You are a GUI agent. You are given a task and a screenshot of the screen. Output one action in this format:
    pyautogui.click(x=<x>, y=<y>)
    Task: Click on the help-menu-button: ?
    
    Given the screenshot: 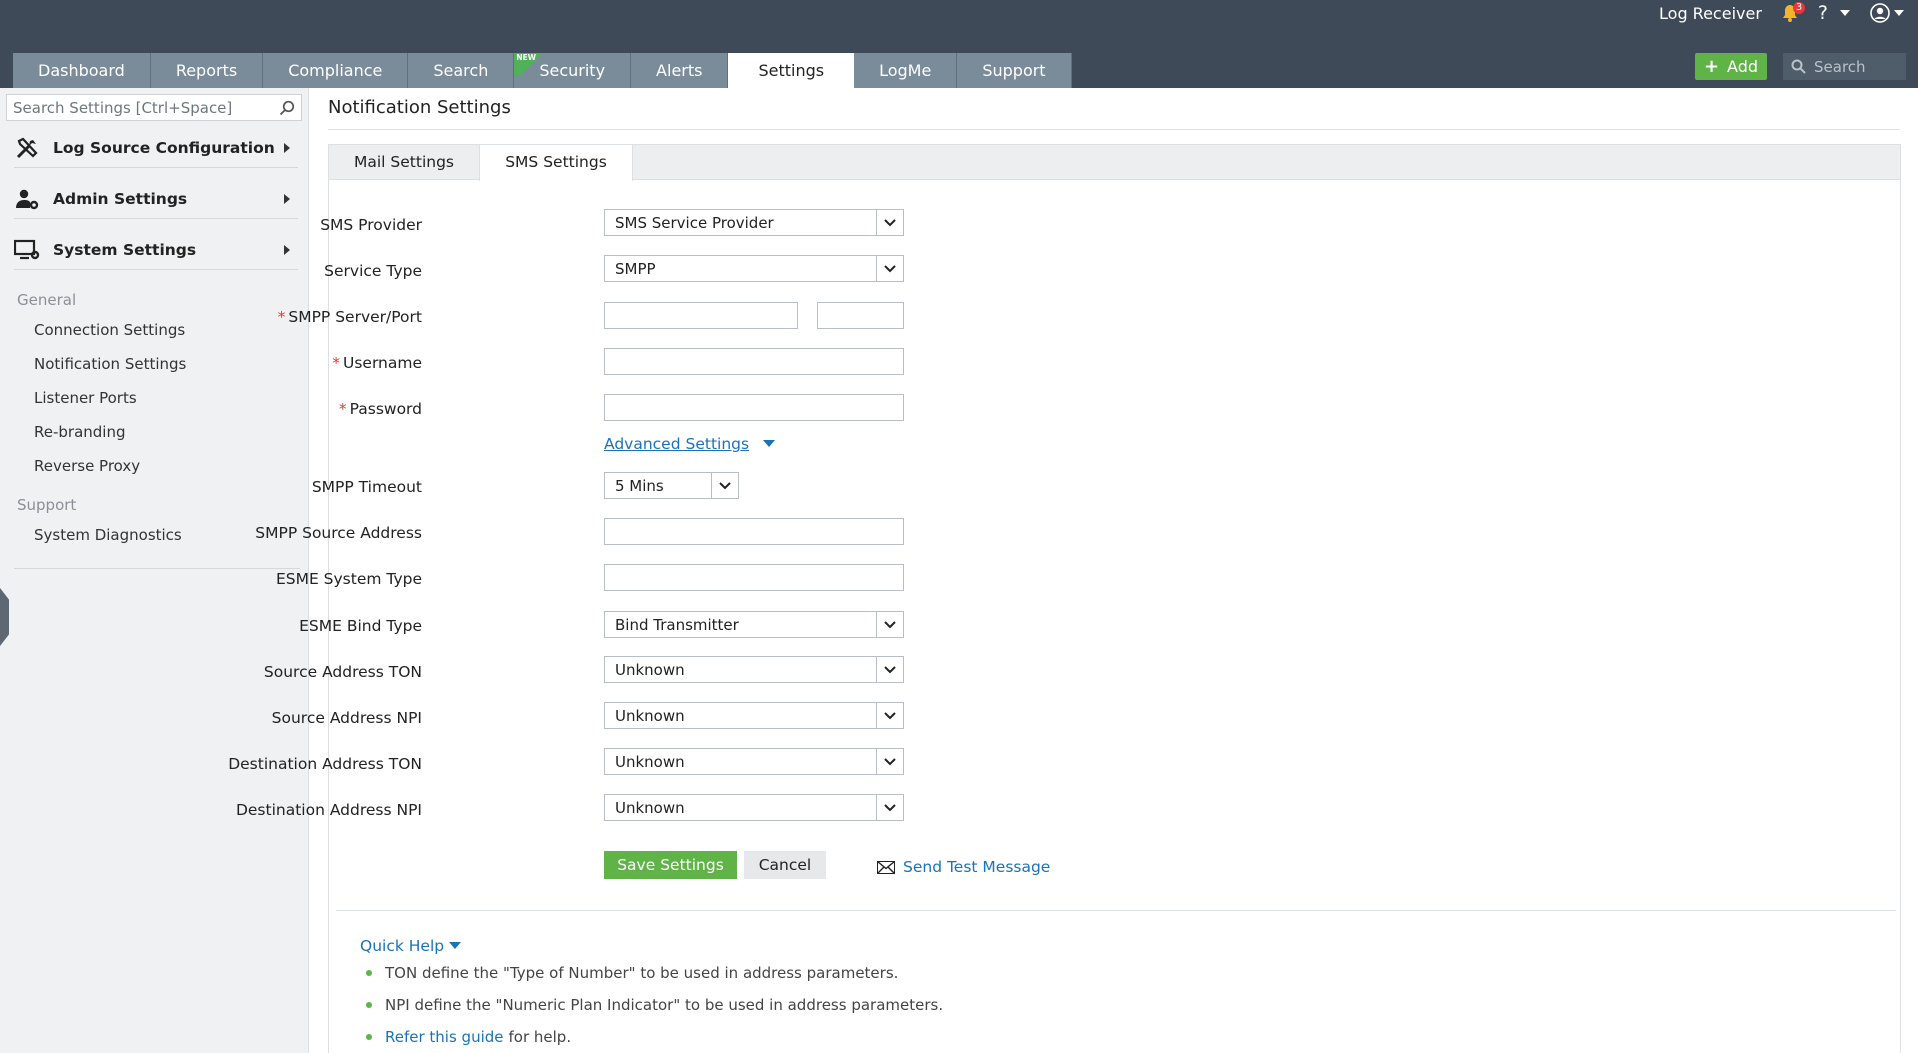 What is the action you would take?
    pyautogui.click(x=1834, y=13)
    